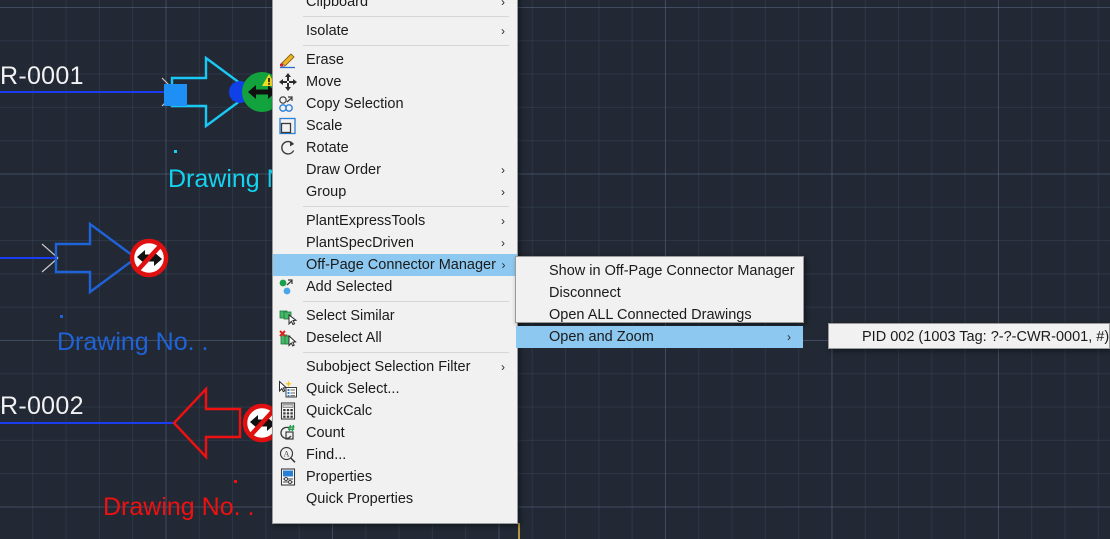 The height and width of the screenshot is (539, 1110). What do you see at coordinates (343, 170) in the screenshot?
I see `menu-item-label: Draw Order` at bounding box center [343, 170].